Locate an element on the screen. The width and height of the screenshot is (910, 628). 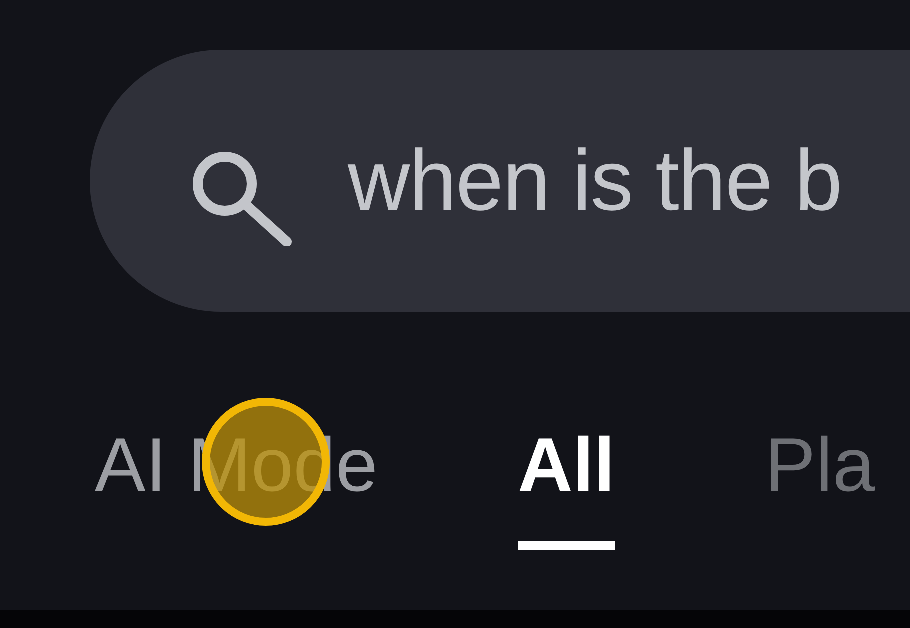
tab: Pla is located at coordinates (820, 486).